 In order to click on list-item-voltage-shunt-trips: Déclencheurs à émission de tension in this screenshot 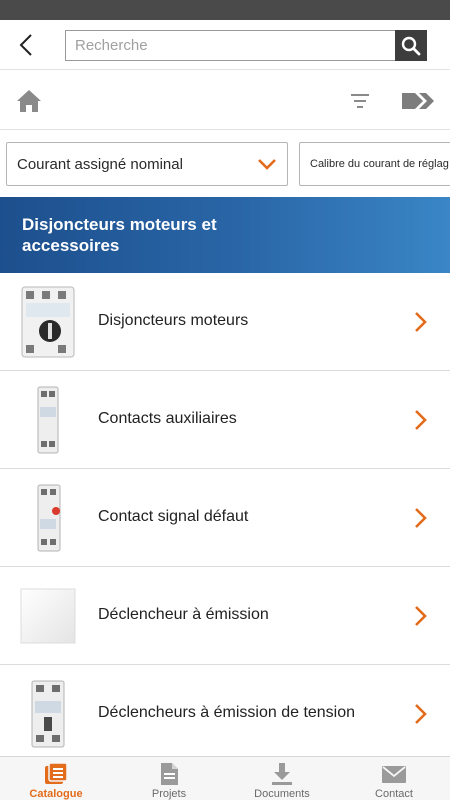, I will do `click(225, 710)`.